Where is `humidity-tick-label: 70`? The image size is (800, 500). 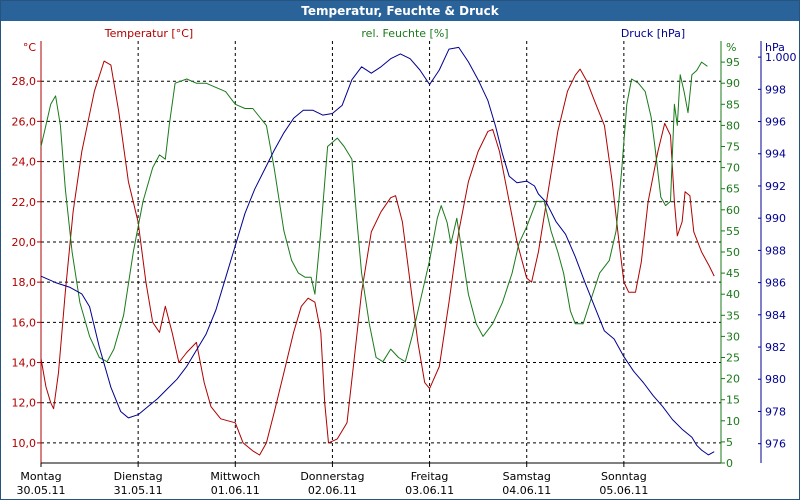 humidity-tick-label: 70 is located at coordinates (733, 168).